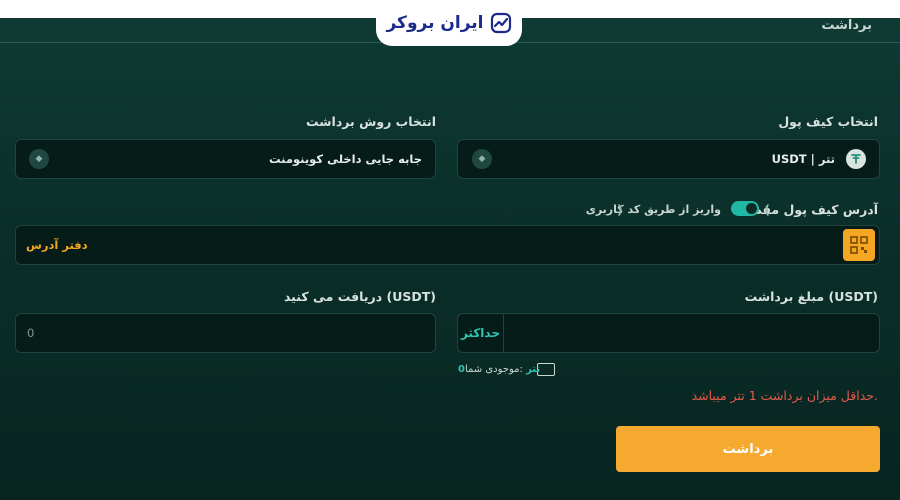  What do you see at coordinates (533, 369) in the screenshot?
I see `balance-unit: تتر` at bounding box center [533, 369].